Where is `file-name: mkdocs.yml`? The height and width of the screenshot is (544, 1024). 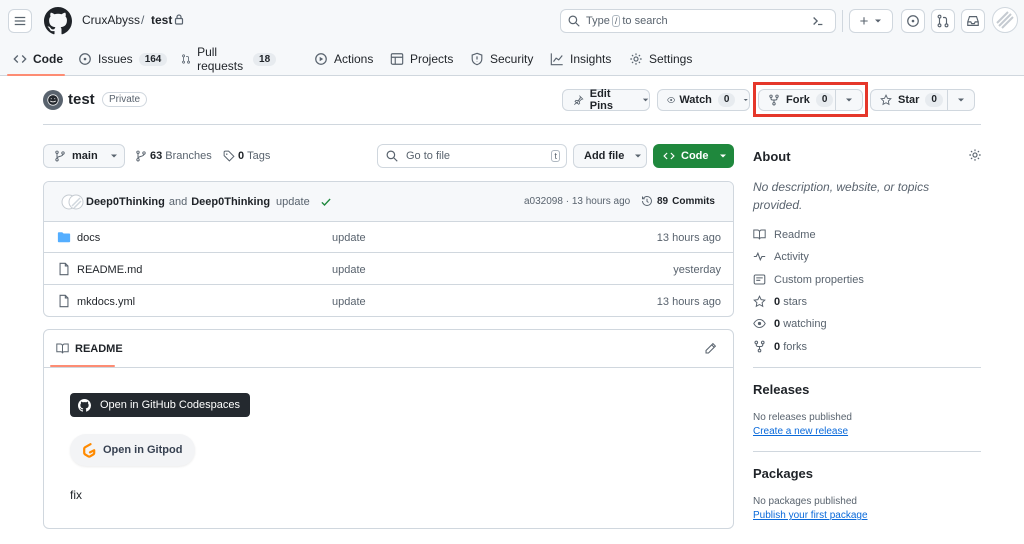
file-name: mkdocs.yml is located at coordinates (106, 302).